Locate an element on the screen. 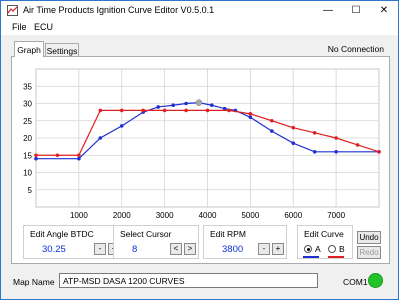  cursor-next-button: > is located at coordinates (190, 249).